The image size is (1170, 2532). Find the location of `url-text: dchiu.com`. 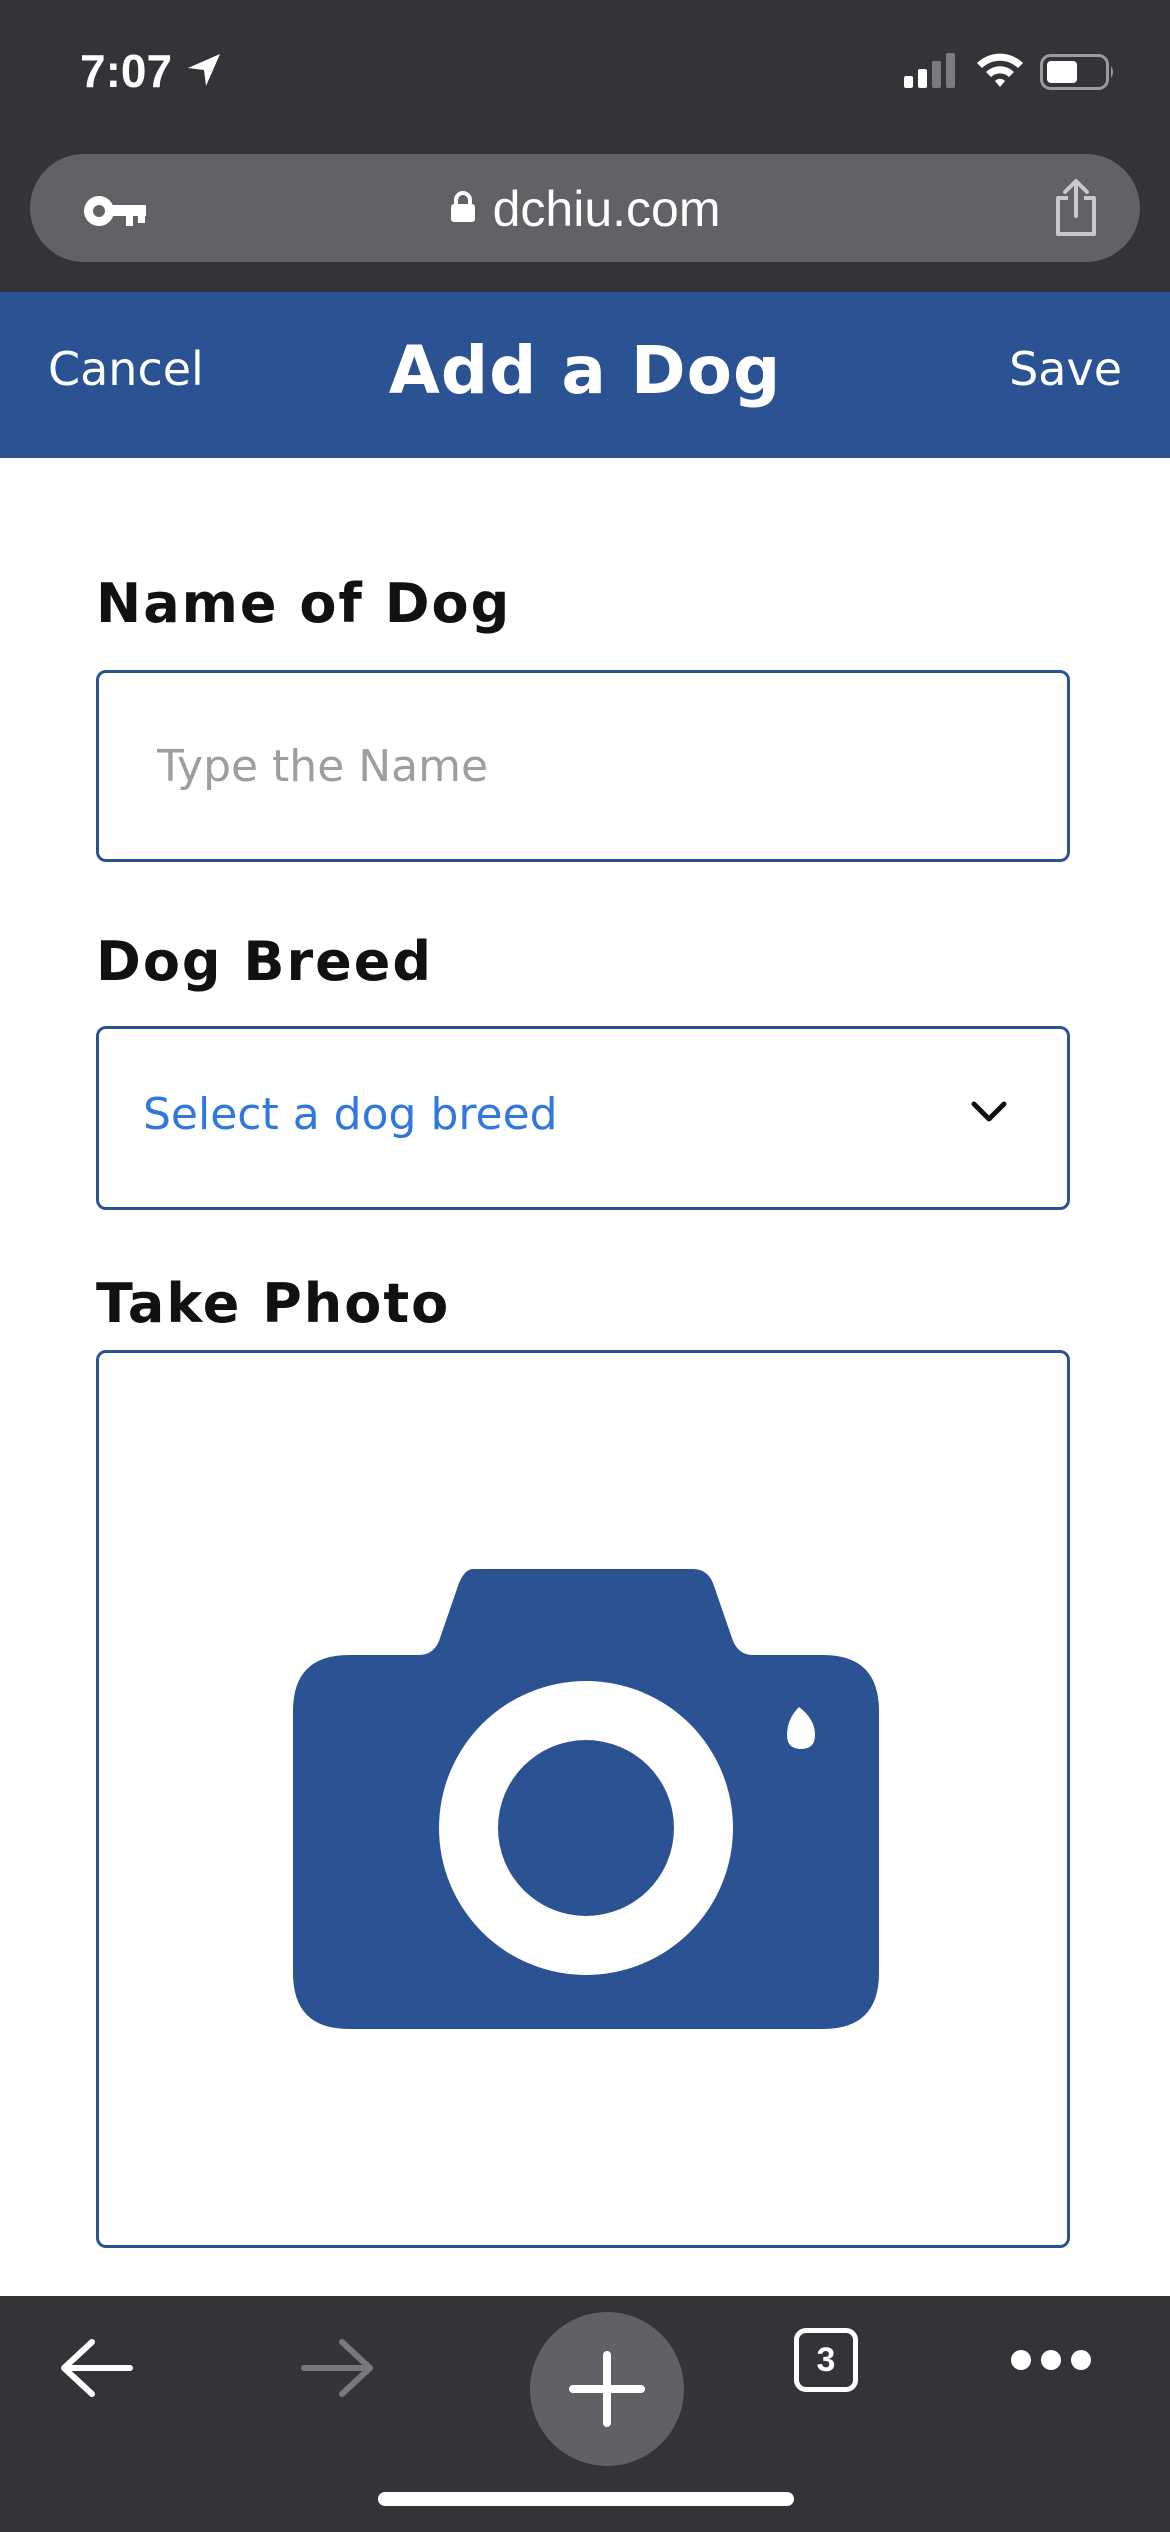

url-text: dchiu.com is located at coordinates (606, 209).